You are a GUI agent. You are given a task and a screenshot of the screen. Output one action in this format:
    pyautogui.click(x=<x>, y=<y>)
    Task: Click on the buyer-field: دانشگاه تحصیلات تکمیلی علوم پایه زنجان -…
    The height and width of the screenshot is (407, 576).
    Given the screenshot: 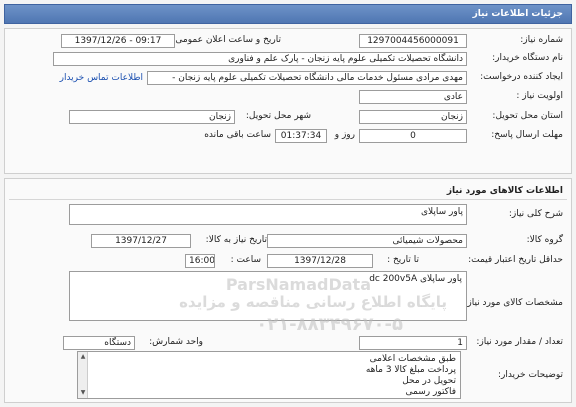 What is the action you would take?
    pyautogui.click(x=260, y=59)
    